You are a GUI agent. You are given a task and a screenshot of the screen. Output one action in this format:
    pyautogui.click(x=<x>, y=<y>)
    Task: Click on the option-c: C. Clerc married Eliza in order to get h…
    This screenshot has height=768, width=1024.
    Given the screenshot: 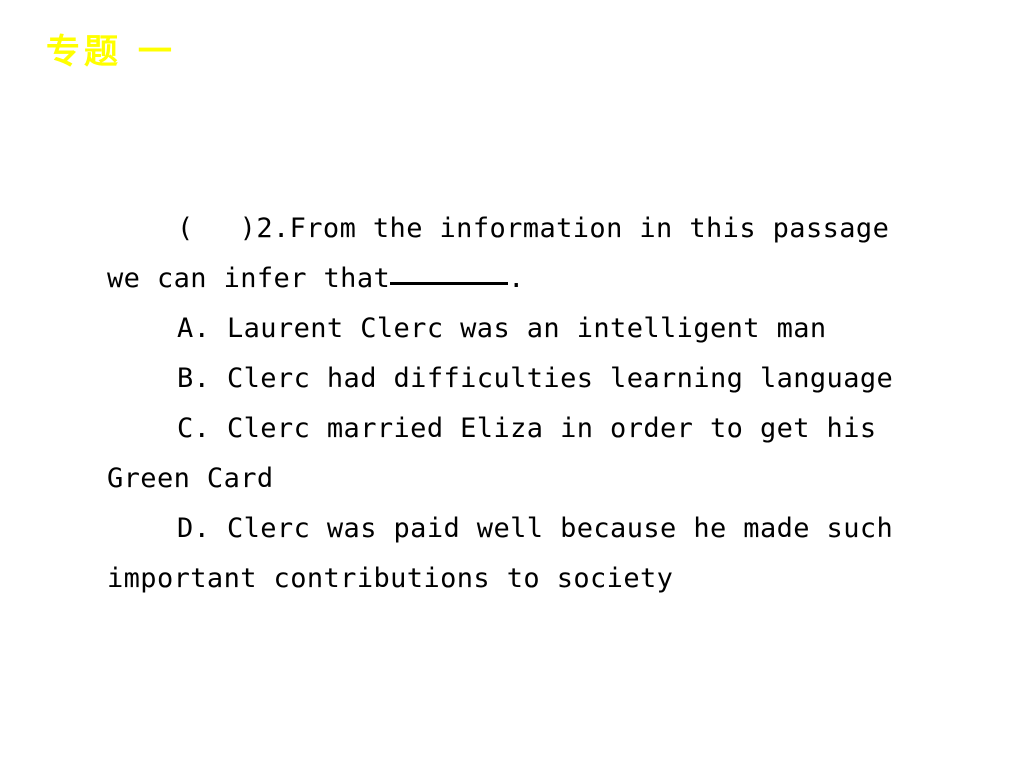 What is the action you would take?
    pyautogui.click(x=532, y=429)
    